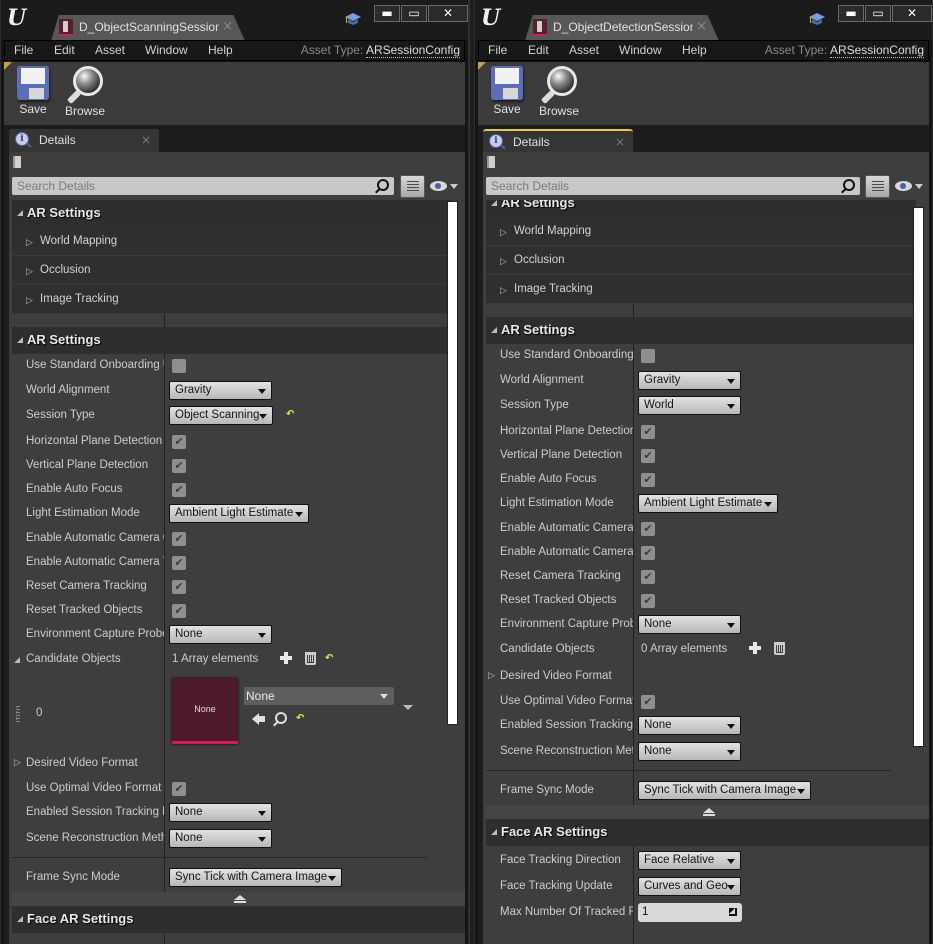 The image size is (933, 944). What do you see at coordinates (584, 50) in the screenshot?
I see `menu-asset: Asset` at bounding box center [584, 50].